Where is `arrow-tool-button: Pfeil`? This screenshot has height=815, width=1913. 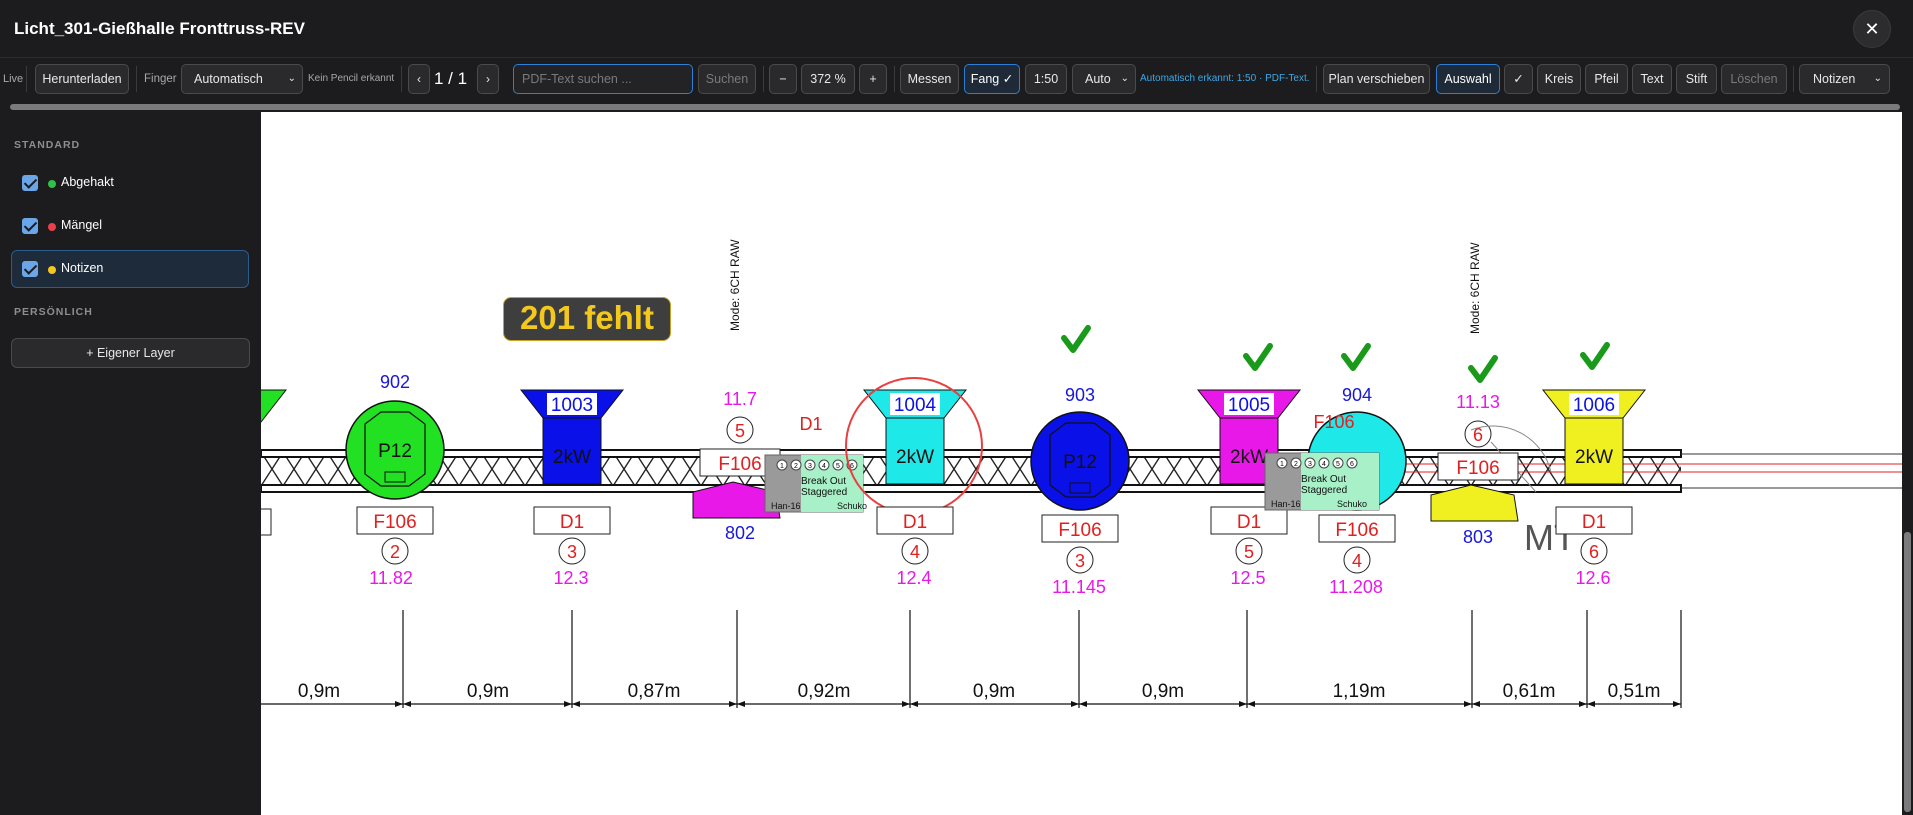 arrow-tool-button: Pfeil is located at coordinates (1606, 79).